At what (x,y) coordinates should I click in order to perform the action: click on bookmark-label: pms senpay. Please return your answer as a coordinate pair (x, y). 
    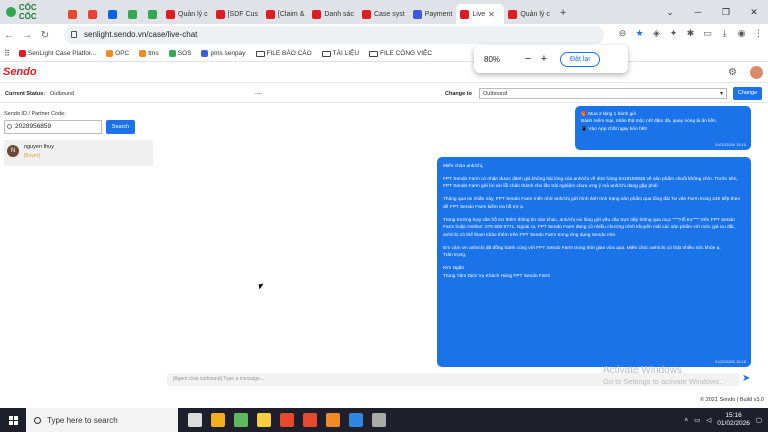
    Looking at the image, I should click on (228, 53).